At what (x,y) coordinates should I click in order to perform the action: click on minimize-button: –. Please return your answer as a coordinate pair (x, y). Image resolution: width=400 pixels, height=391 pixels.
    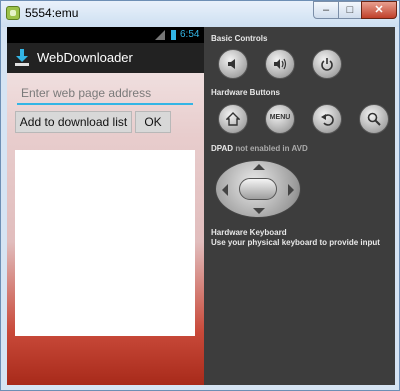
    Looking at the image, I should click on (326, 10).